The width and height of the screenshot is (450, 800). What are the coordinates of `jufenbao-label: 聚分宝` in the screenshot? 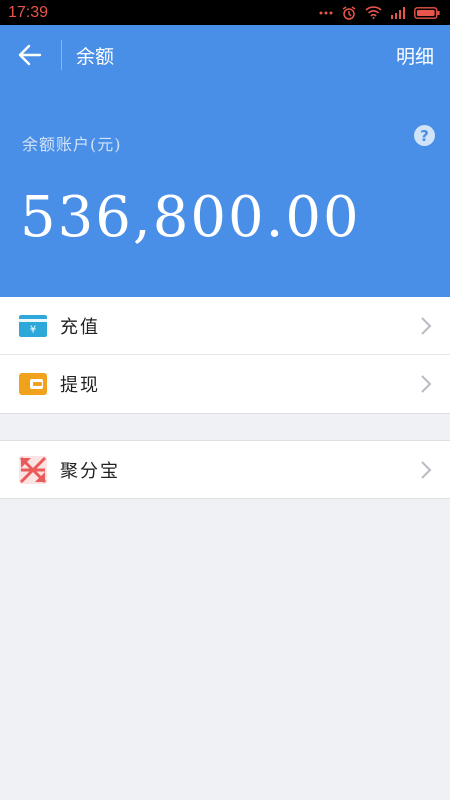 It's located at (90, 471).